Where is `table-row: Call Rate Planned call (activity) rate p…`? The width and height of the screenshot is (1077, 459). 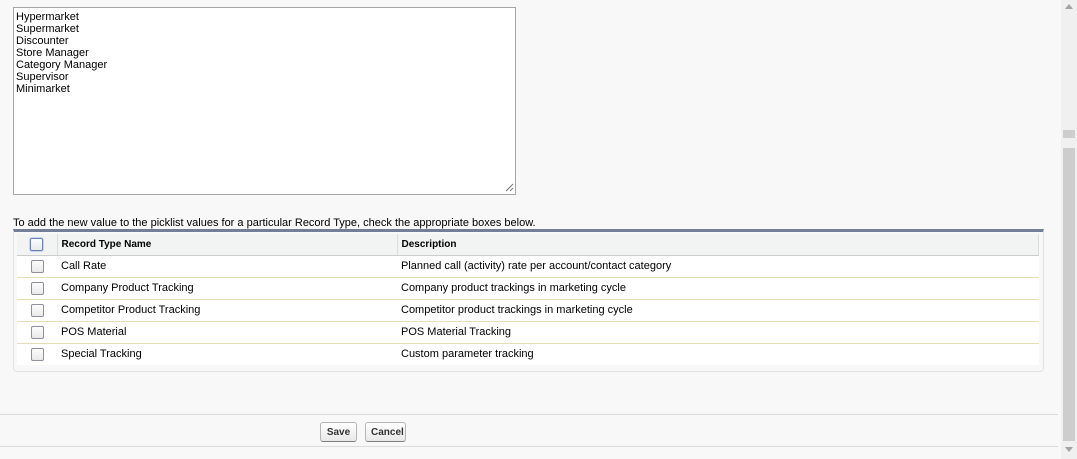 table-row: Call Rate Planned call (activity) rate p… is located at coordinates (528, 266).